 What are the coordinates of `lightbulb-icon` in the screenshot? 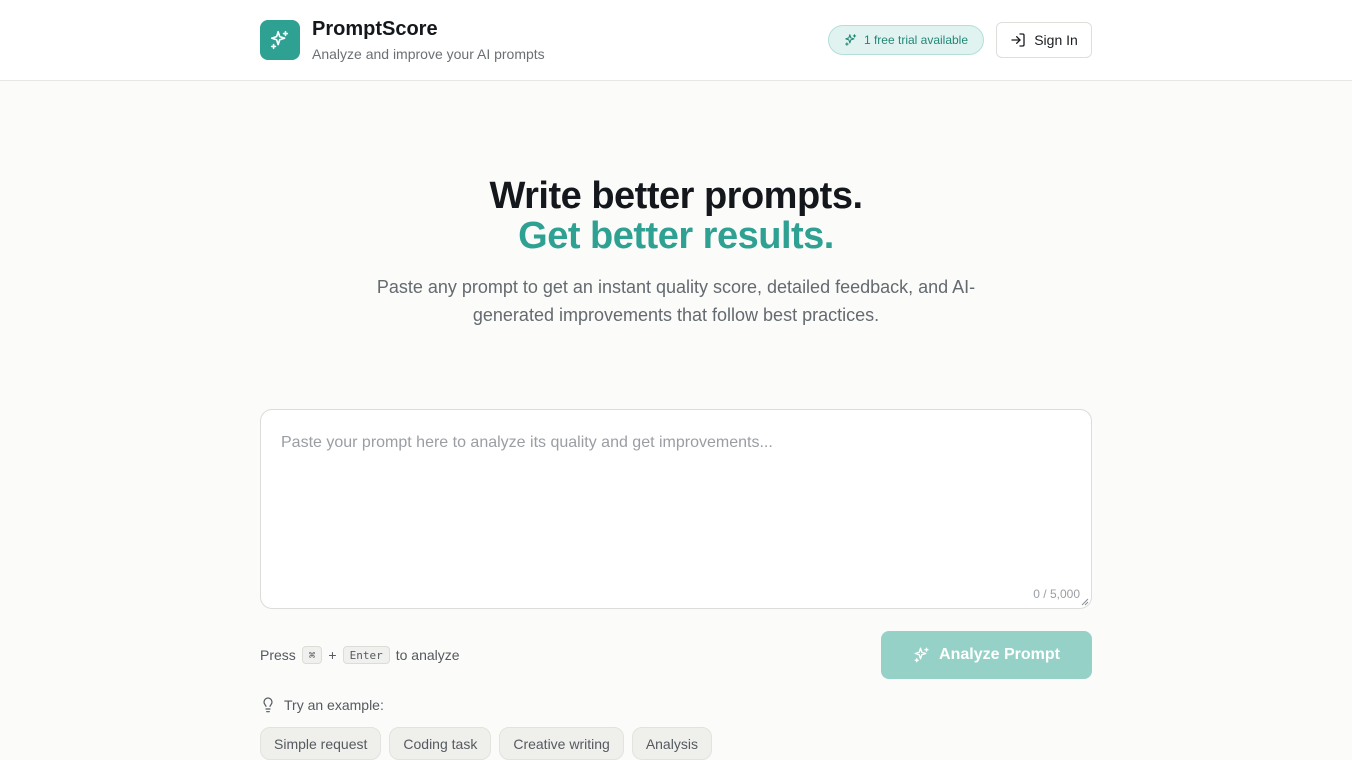 It's located at (268, 705).